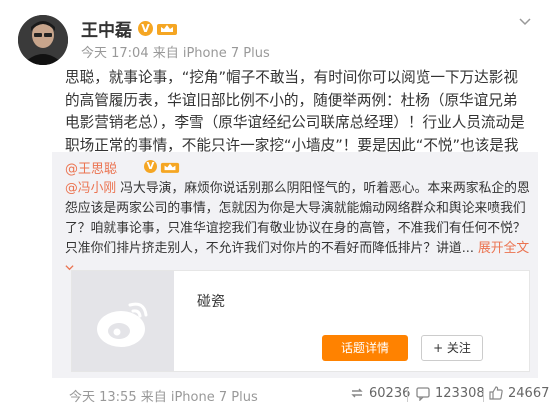 This screenshot has width=550, height=415. I want to click on card-title: 碰瓷, so click(211, 301).